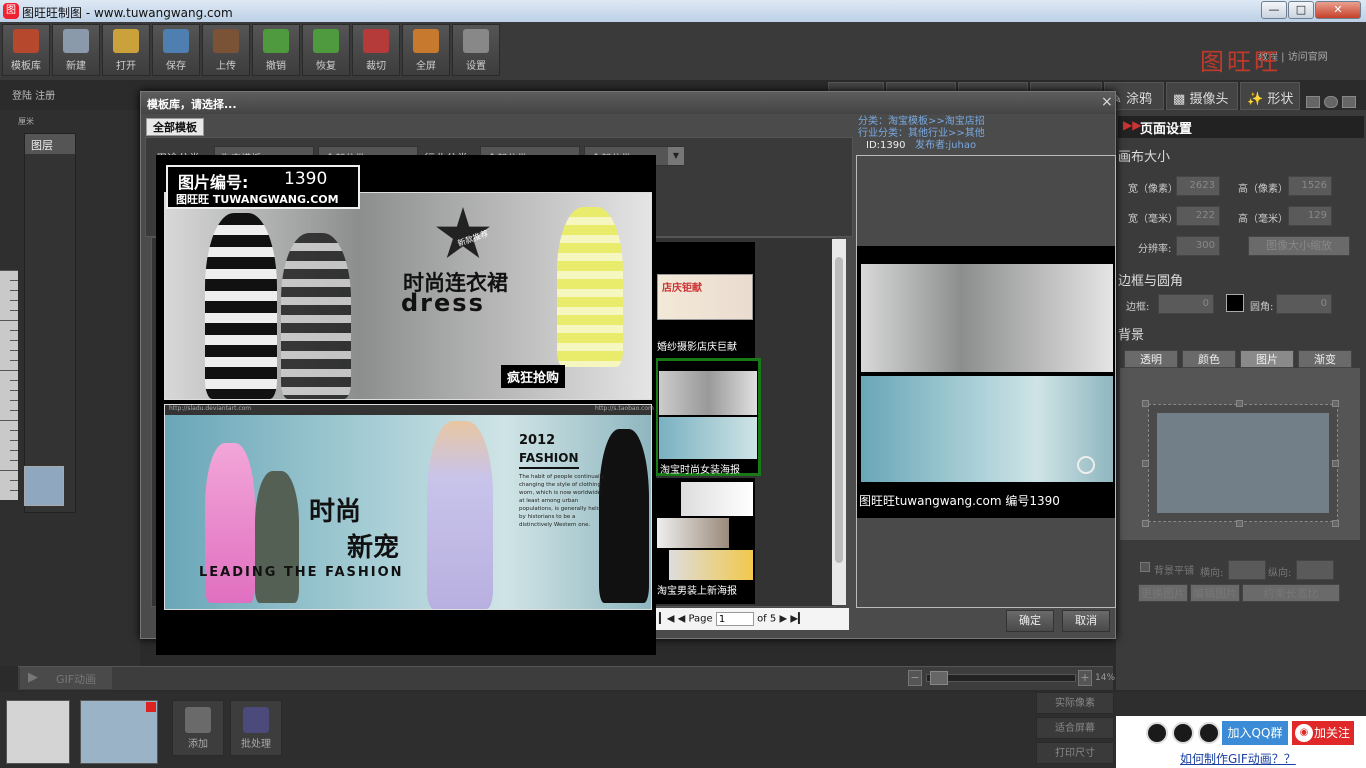  I want to click on list-item: 淘宝男装上新海报, so click(705, 541).